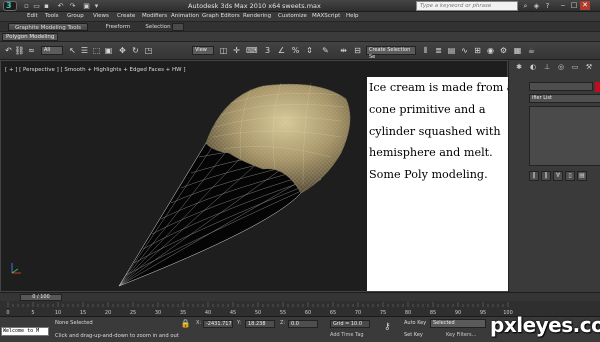  I want to click on reference-coordinate-dropdown: View, so click(203, 50).